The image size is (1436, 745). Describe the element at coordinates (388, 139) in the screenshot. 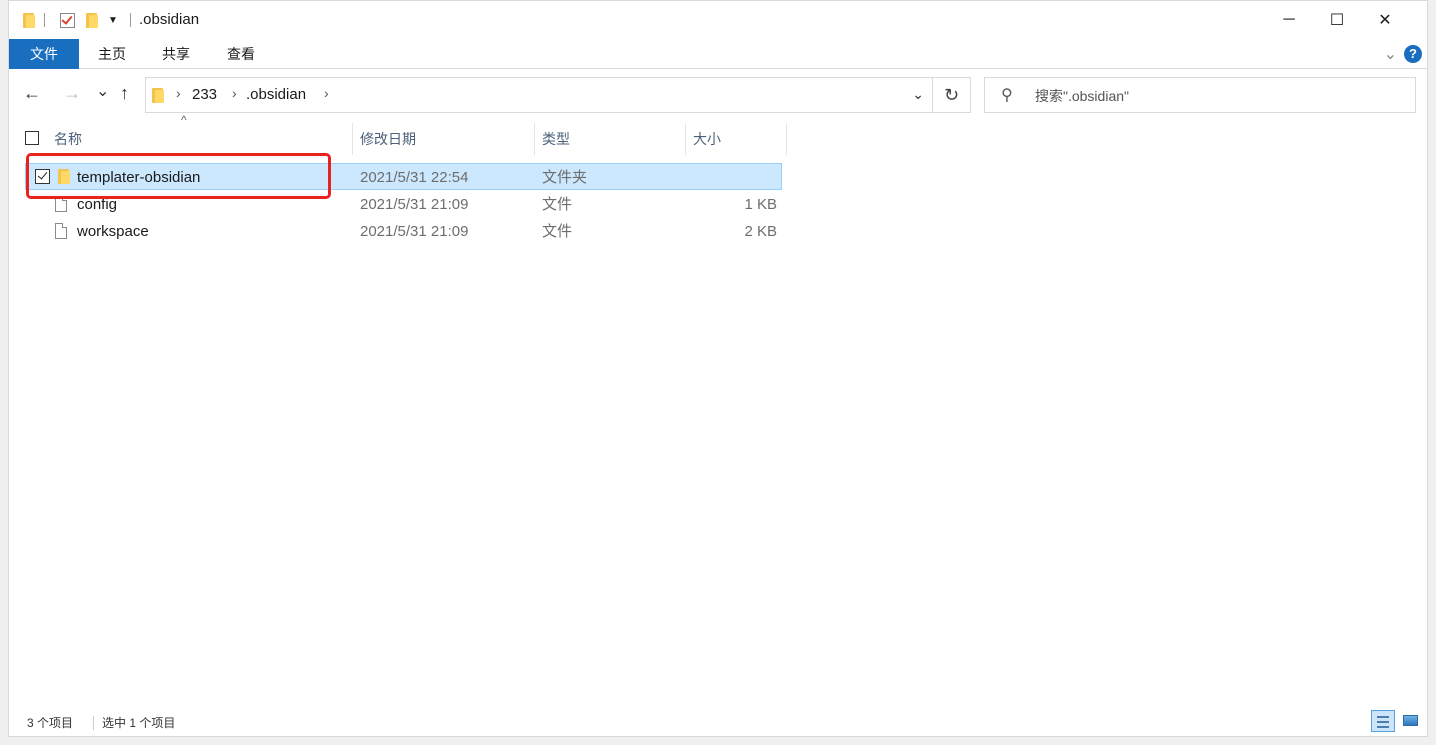

I see `column-header-date: 修改日期` at that location.